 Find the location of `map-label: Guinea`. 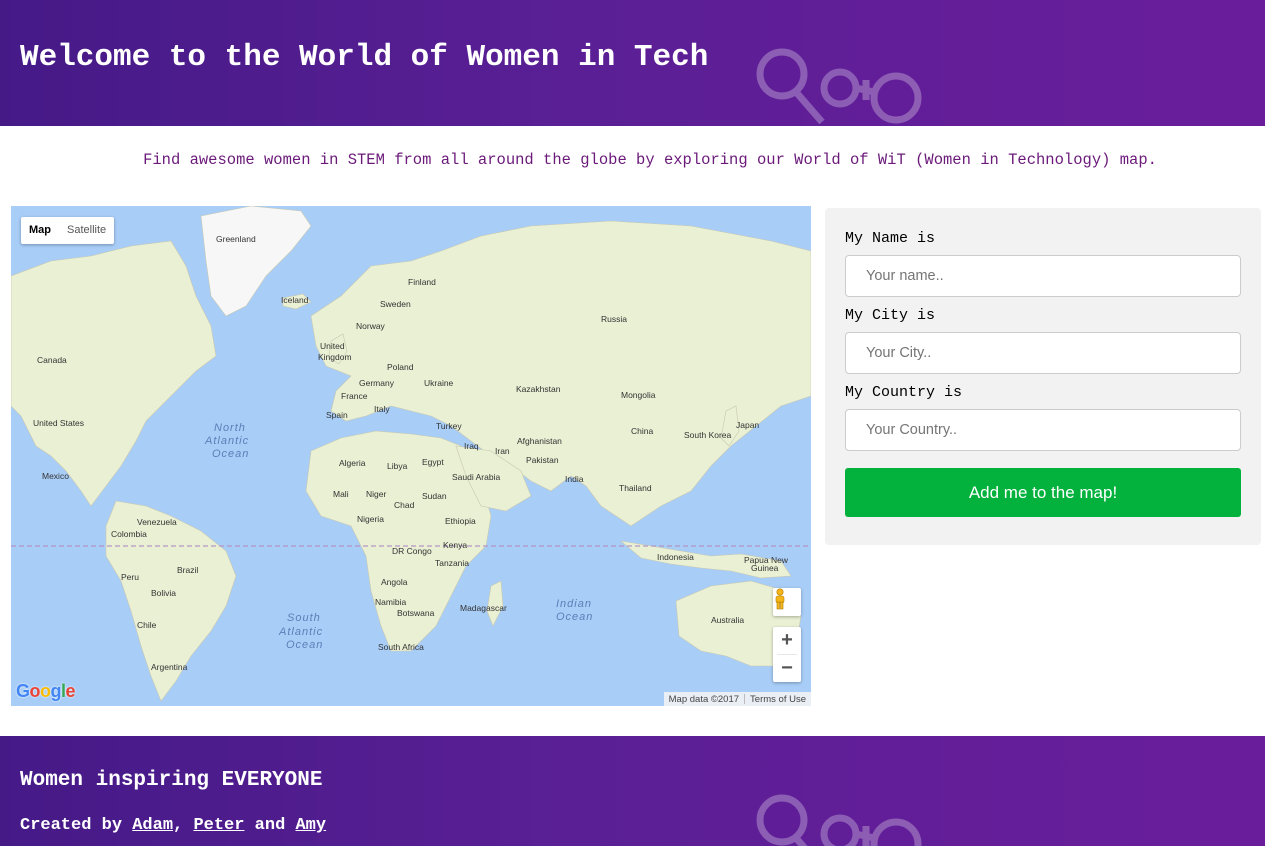

map-label: Guinea is located at coordinates (765, 568).